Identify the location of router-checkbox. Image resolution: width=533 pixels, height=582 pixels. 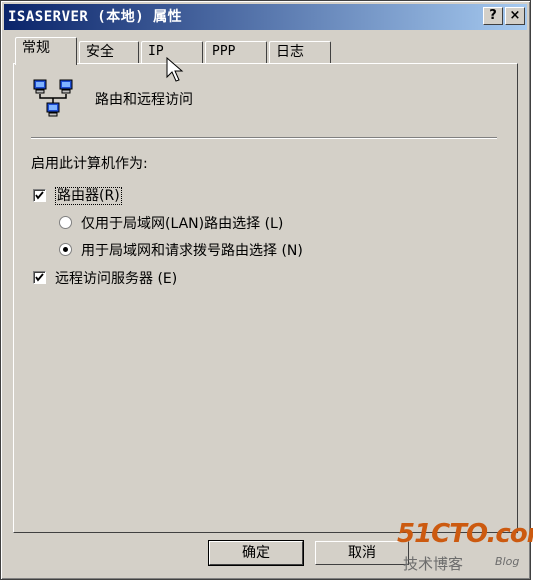
(39, 195).